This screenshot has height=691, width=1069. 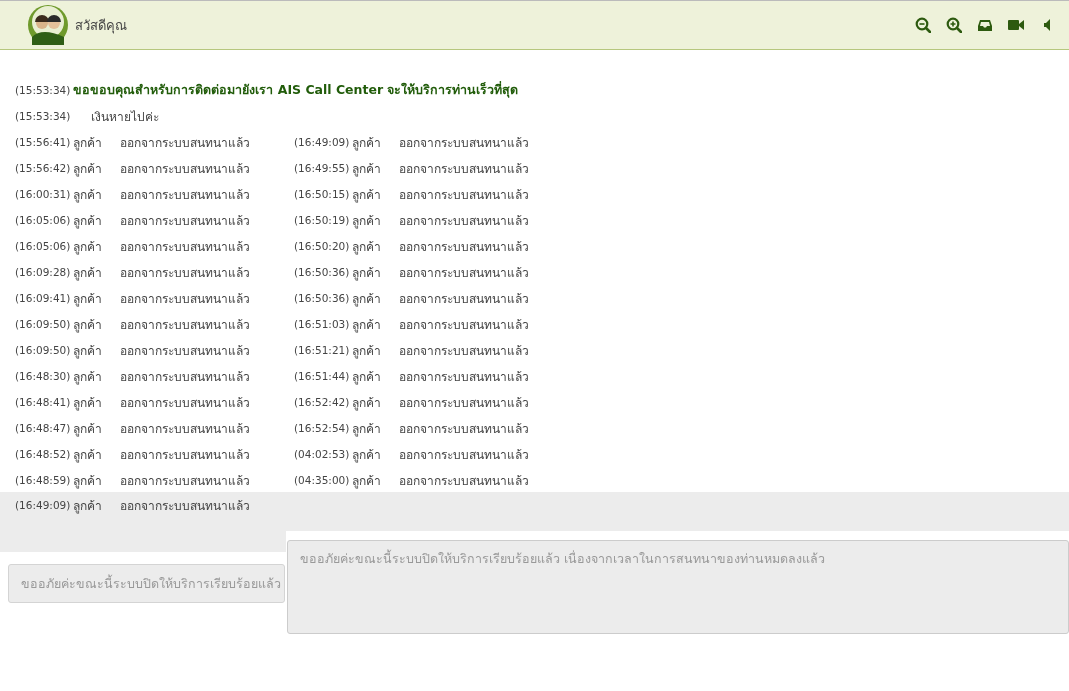 I want to click on zoom-out-icon, so click(x=923, y=25).